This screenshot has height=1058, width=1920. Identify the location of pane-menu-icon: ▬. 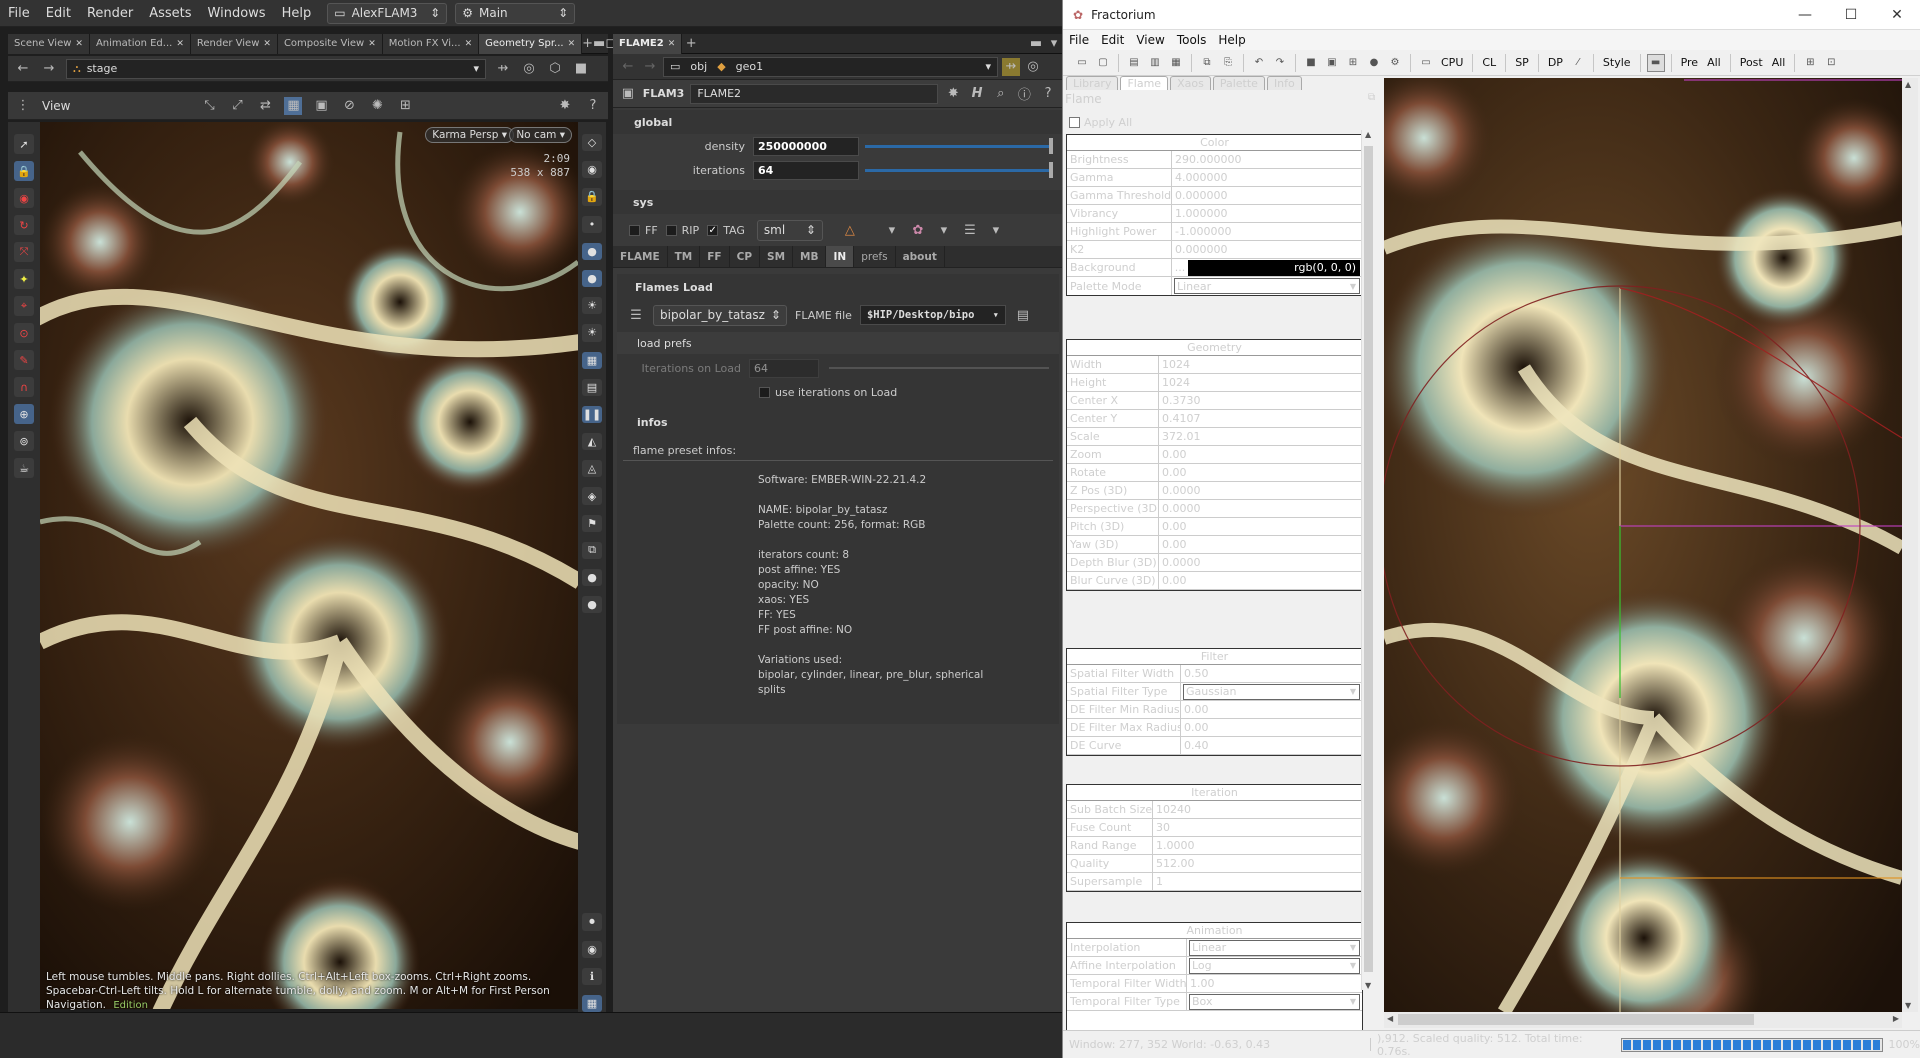
(599, 44).